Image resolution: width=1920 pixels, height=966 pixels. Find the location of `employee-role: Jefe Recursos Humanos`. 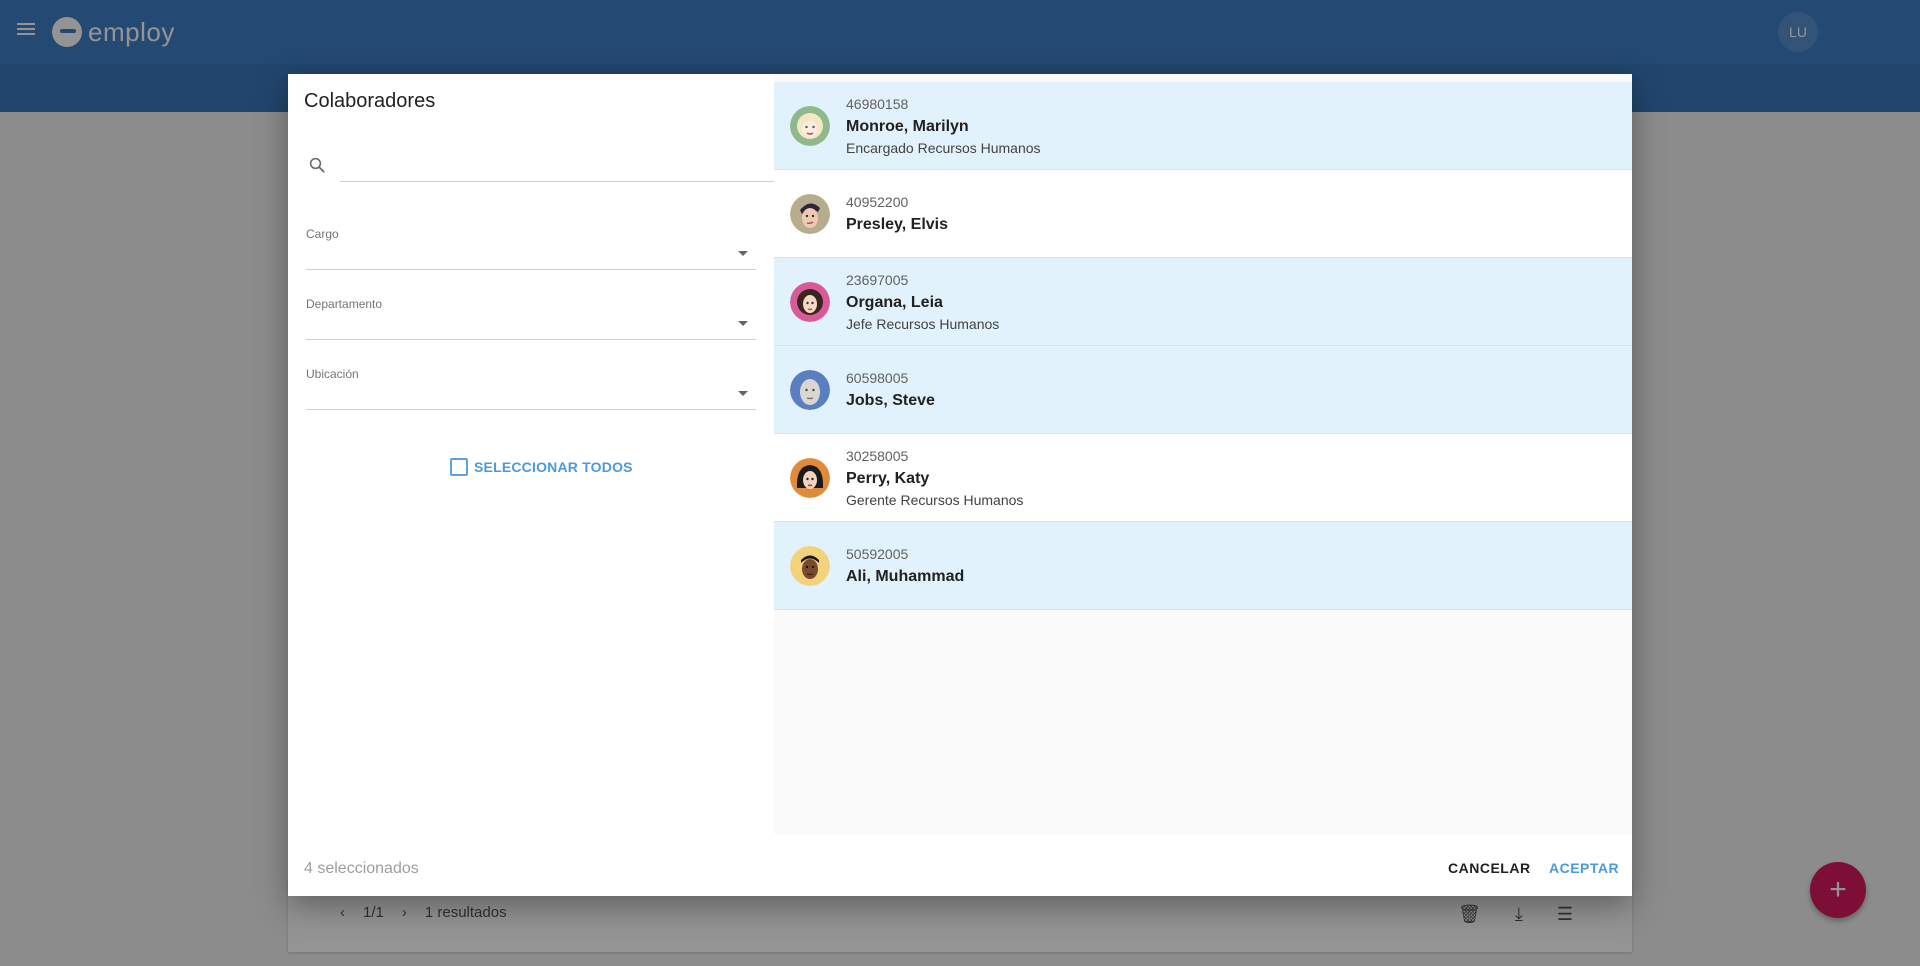

employee-role: Jefe Recursos Humanos is located at coordinates (923, 324).